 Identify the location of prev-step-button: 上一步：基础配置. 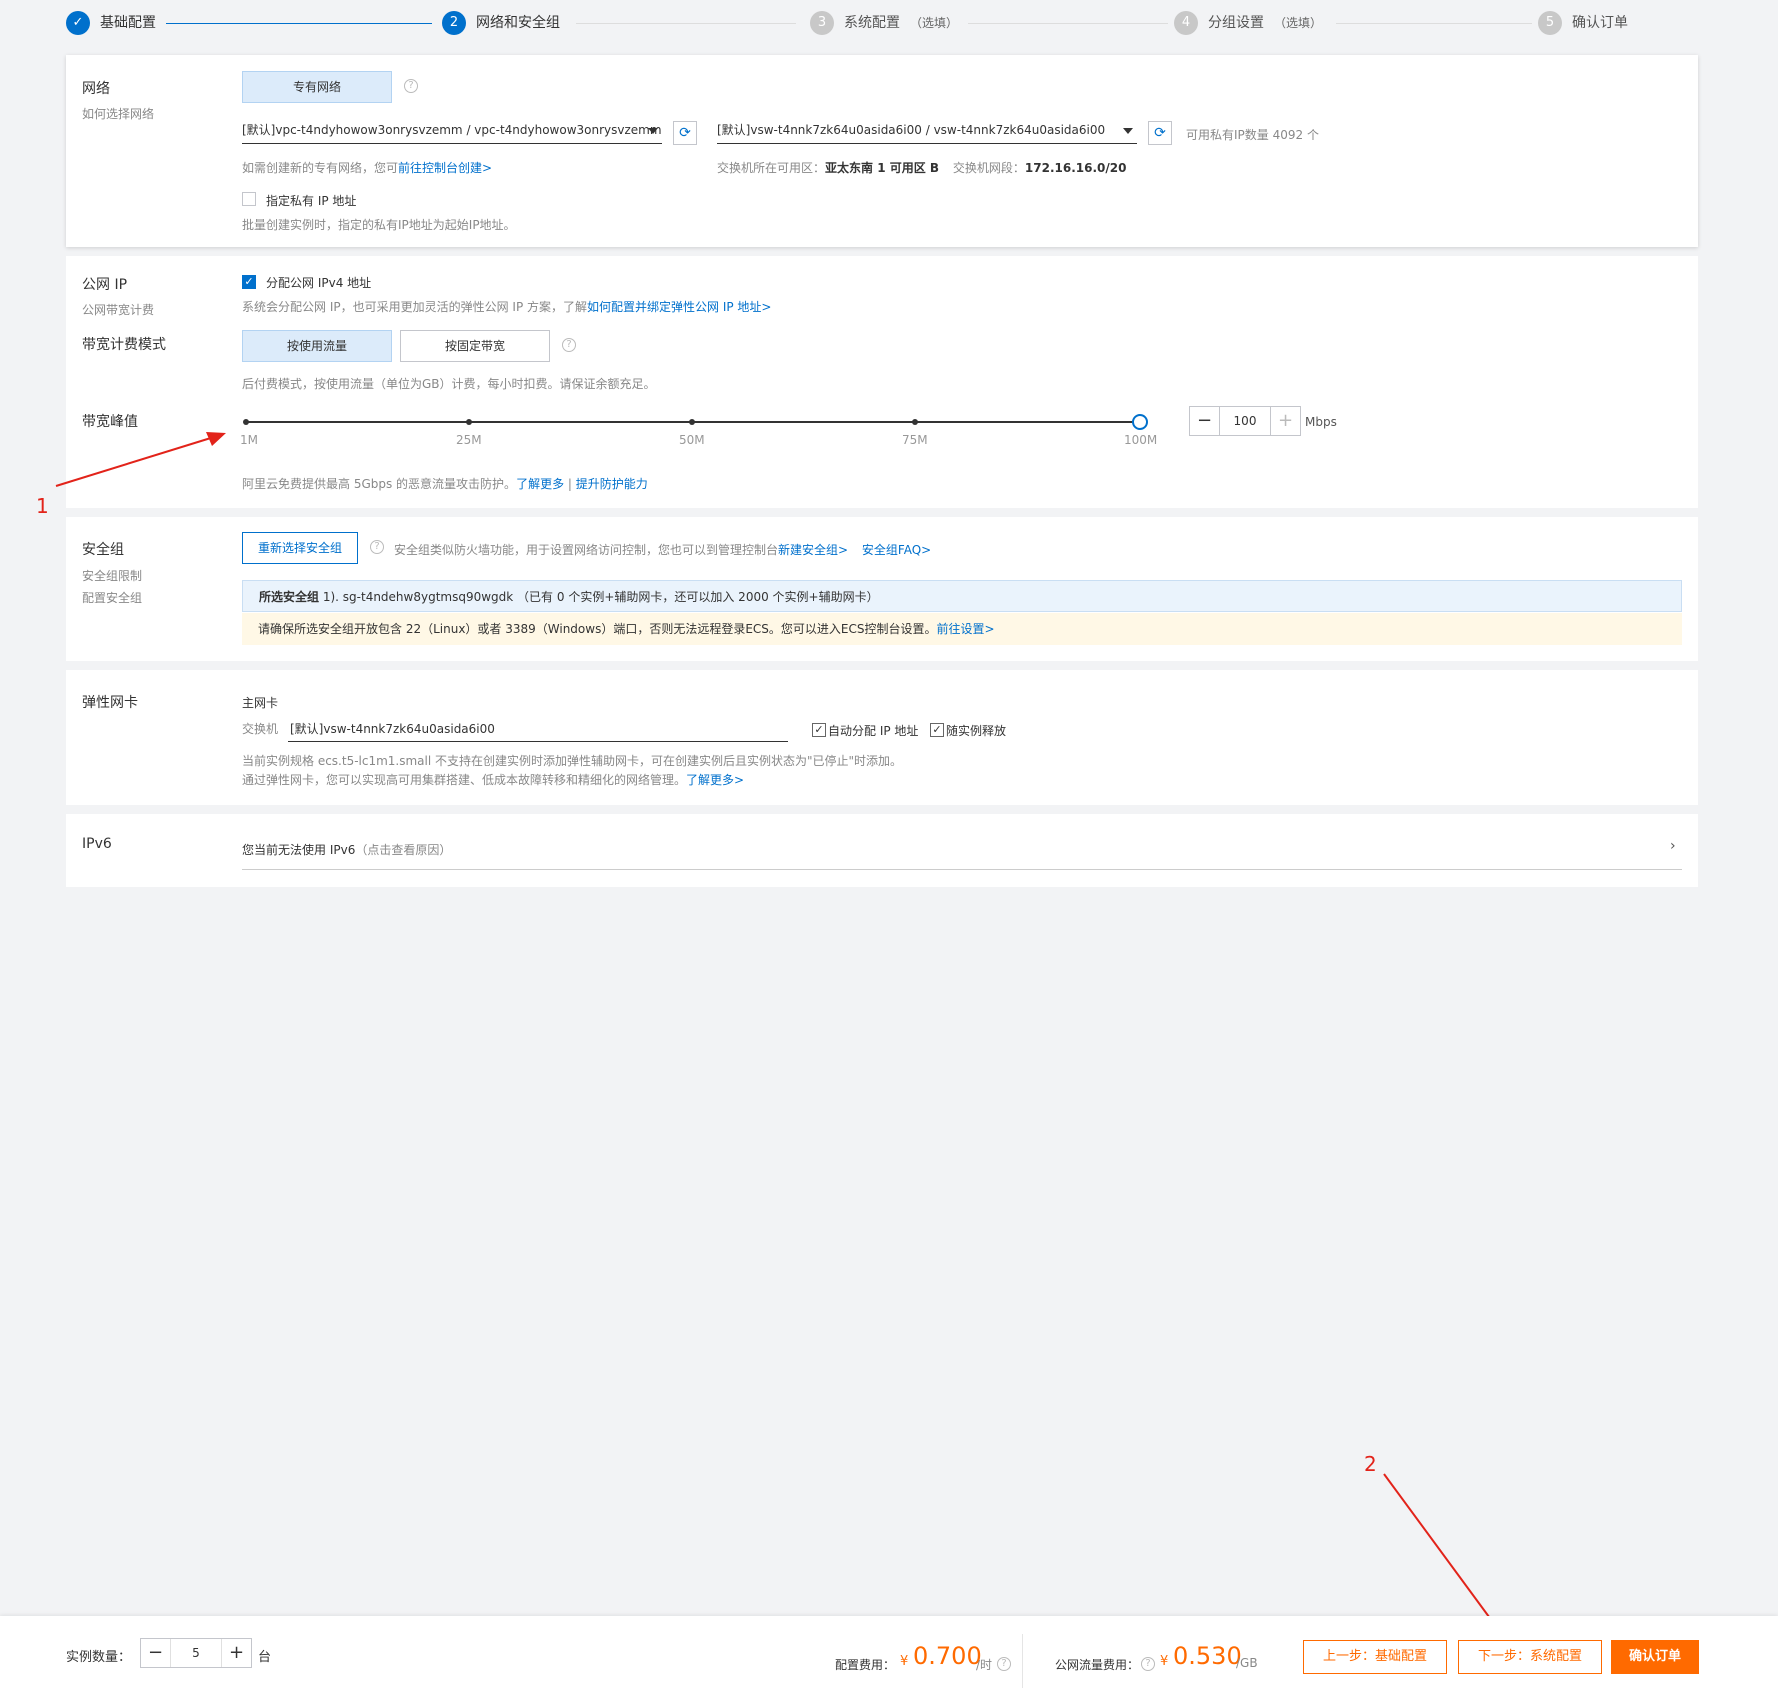
(1375, 1657).